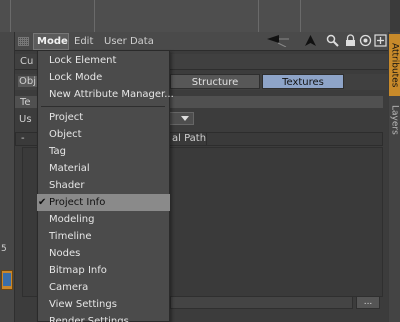  What do you see at coordinates (303, 81) in the screenshot?
I see `tab-textures: Textures` at bounding box center [303, 81].